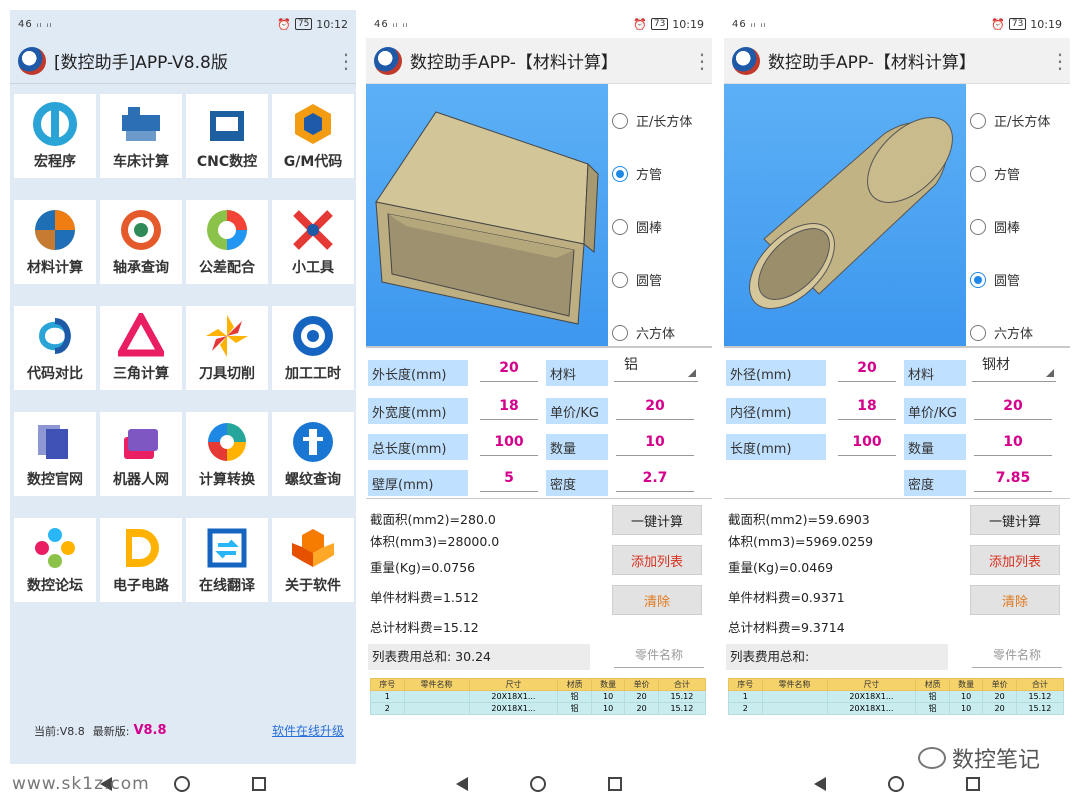 Image resolution: width=1080 pixels, height=810 pixels. What do you see at coordinates (867, 370) in the screenshot?
I see `outer-diameter-input: 20` at bounding box center [867, 370].